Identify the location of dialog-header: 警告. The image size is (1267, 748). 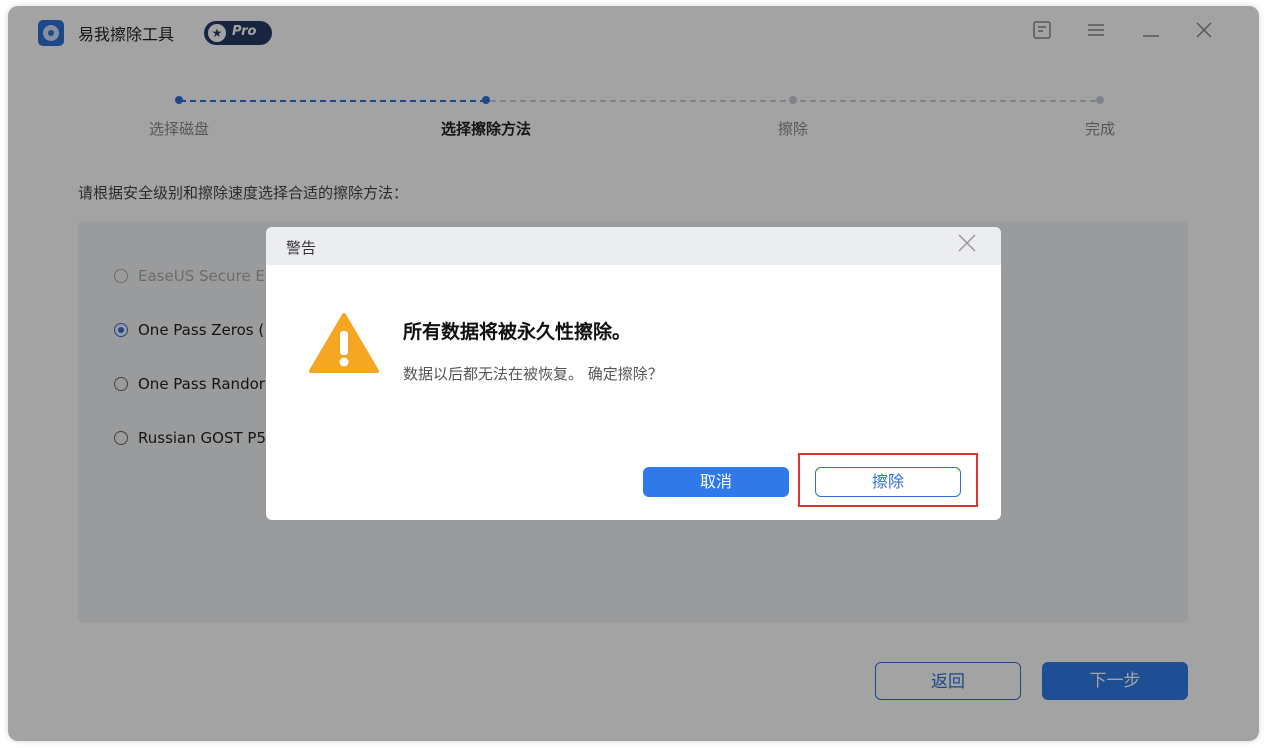
(633, 246).